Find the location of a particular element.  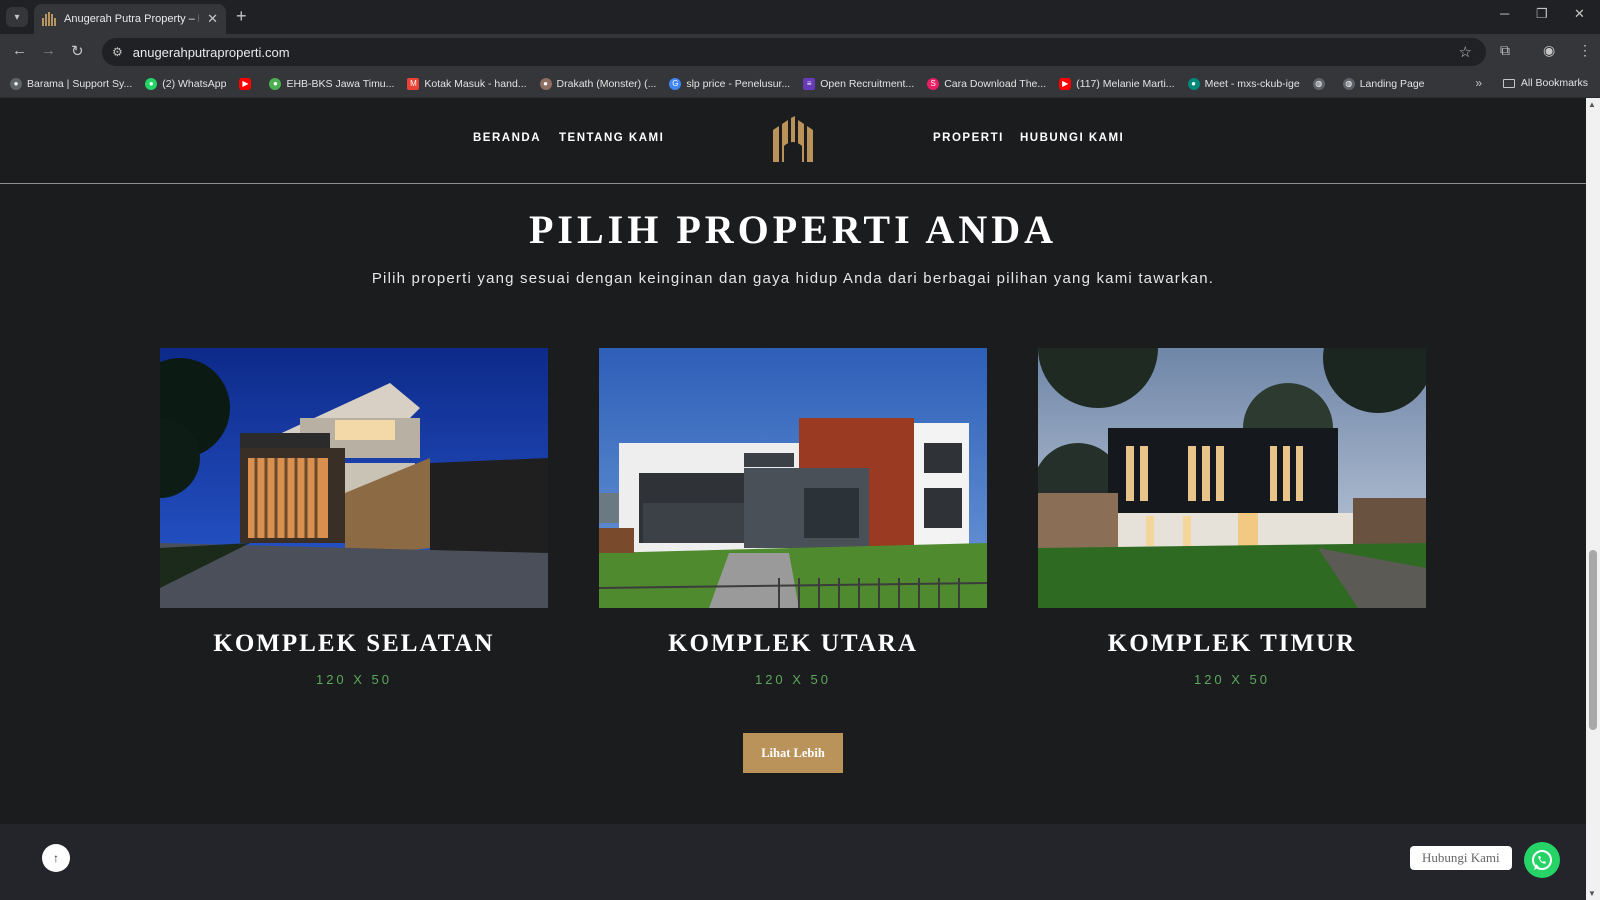

all-bookmarks-label: All Bookmarks is located at coordinates (1554, 83).